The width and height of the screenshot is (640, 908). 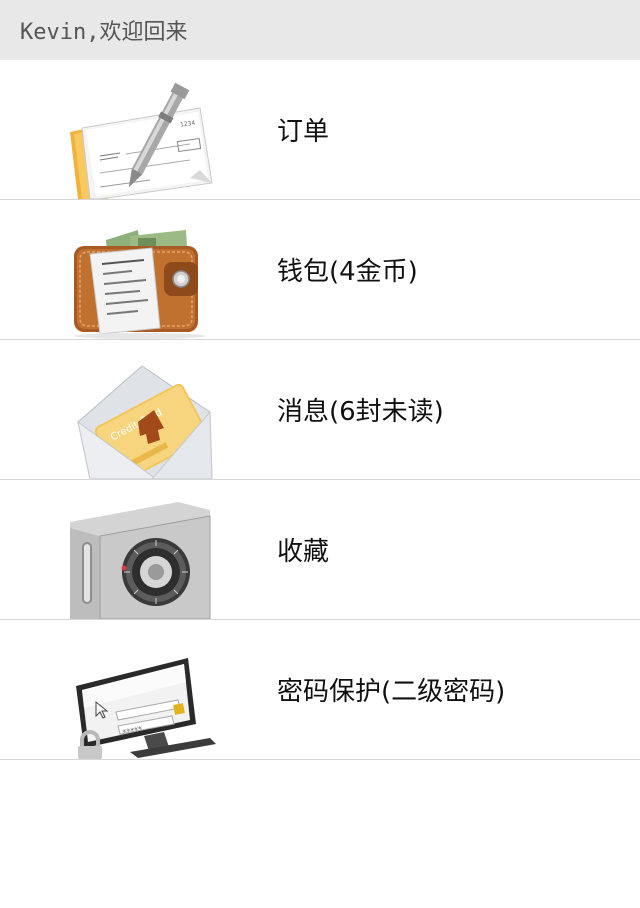 What do you see at coordinates (303, 132) in the screenshot?
I see `menu-label-orders: 订单` at bounding box center [303, 132].